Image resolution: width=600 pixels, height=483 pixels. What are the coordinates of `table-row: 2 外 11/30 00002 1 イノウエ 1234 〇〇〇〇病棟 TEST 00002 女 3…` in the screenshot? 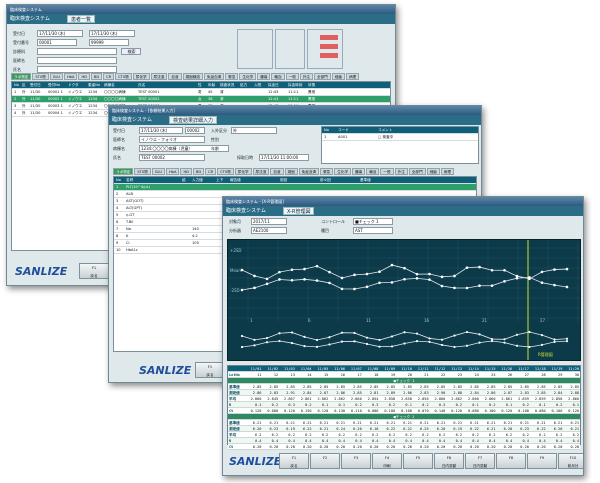 It's located at (201, 99).